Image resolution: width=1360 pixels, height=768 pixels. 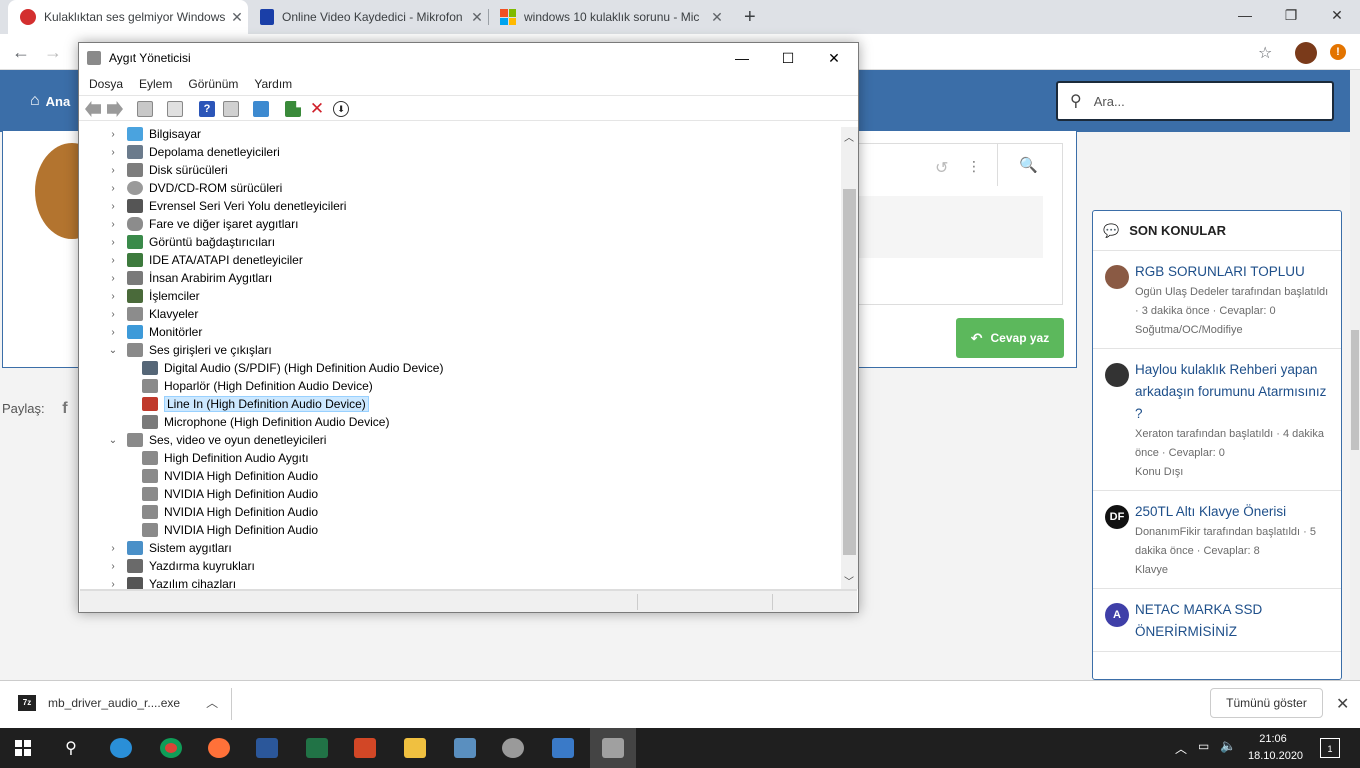 I want to click on topic-title: RGB SORUNLARI TOPLUU, so click(x=1233, y=272).